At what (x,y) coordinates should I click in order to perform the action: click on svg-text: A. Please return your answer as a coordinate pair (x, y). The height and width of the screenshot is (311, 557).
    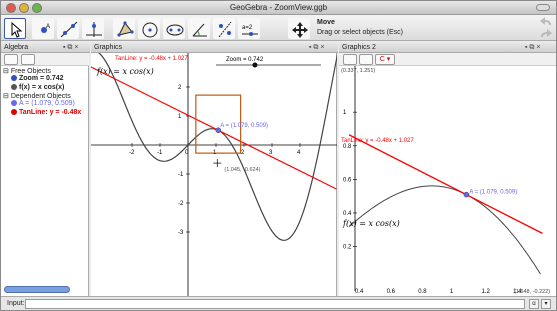
    Looking at the image, I should click on (48, 27).